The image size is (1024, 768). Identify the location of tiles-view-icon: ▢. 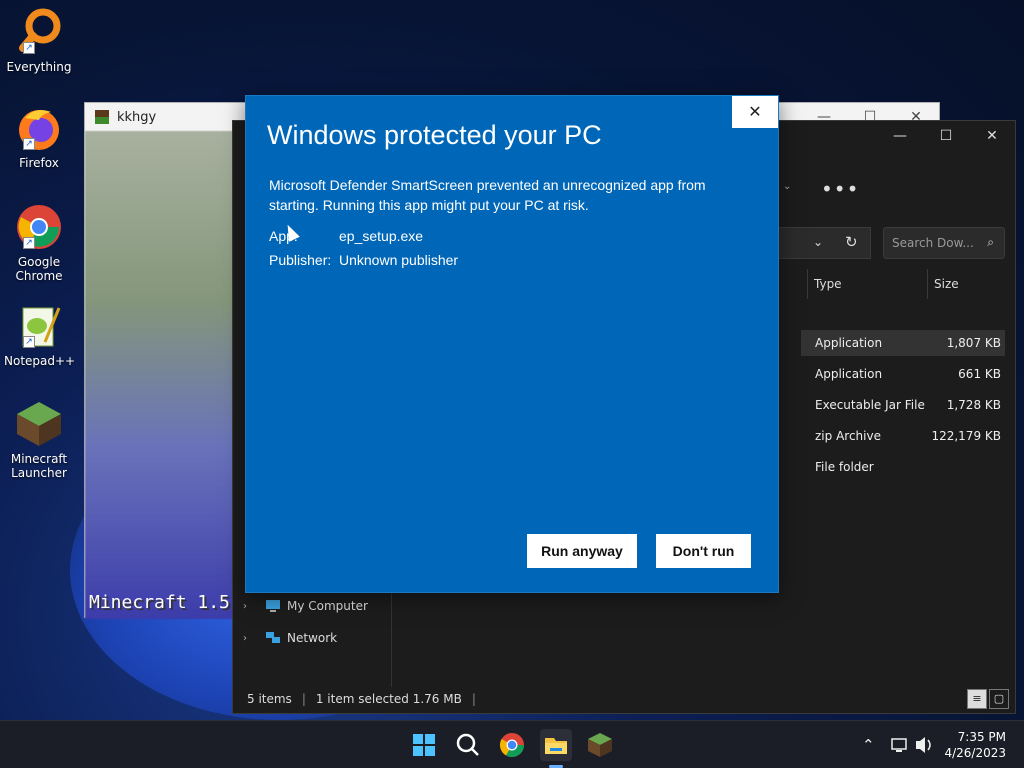
(999, 699).